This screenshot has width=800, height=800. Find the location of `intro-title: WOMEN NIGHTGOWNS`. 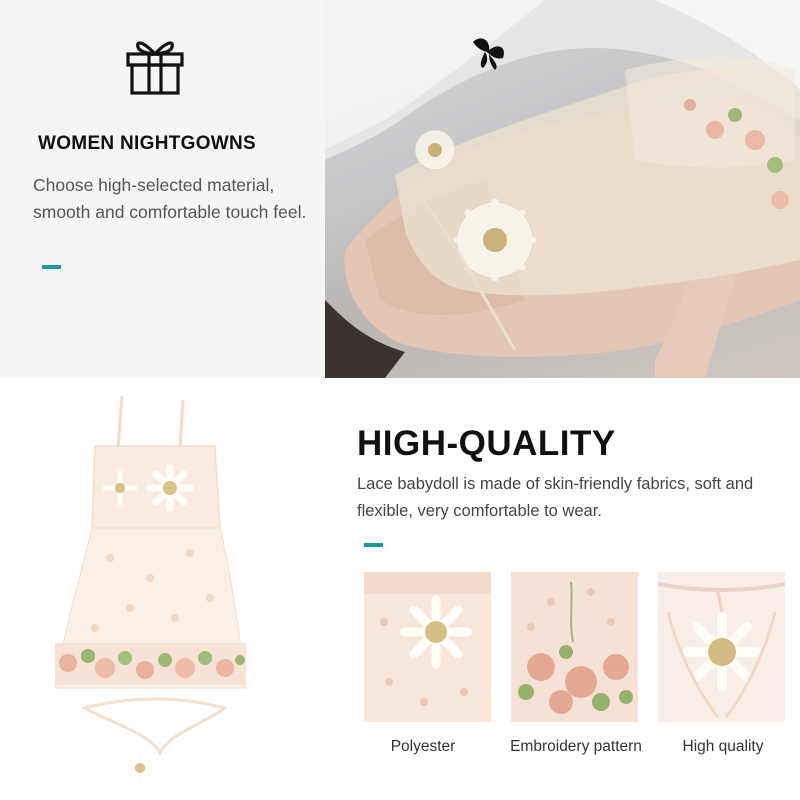

intro-title: WOMEN NIGHTGOWNS is located at coordinates (147, 143).